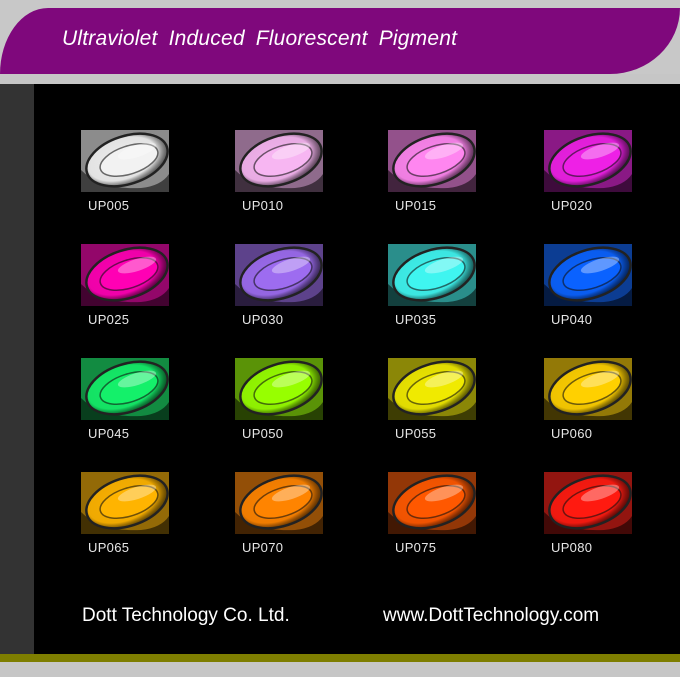  Describe the element at coordinates (416, 319) in the screenshot. I see `pigment-code-label: UP035` at that location.